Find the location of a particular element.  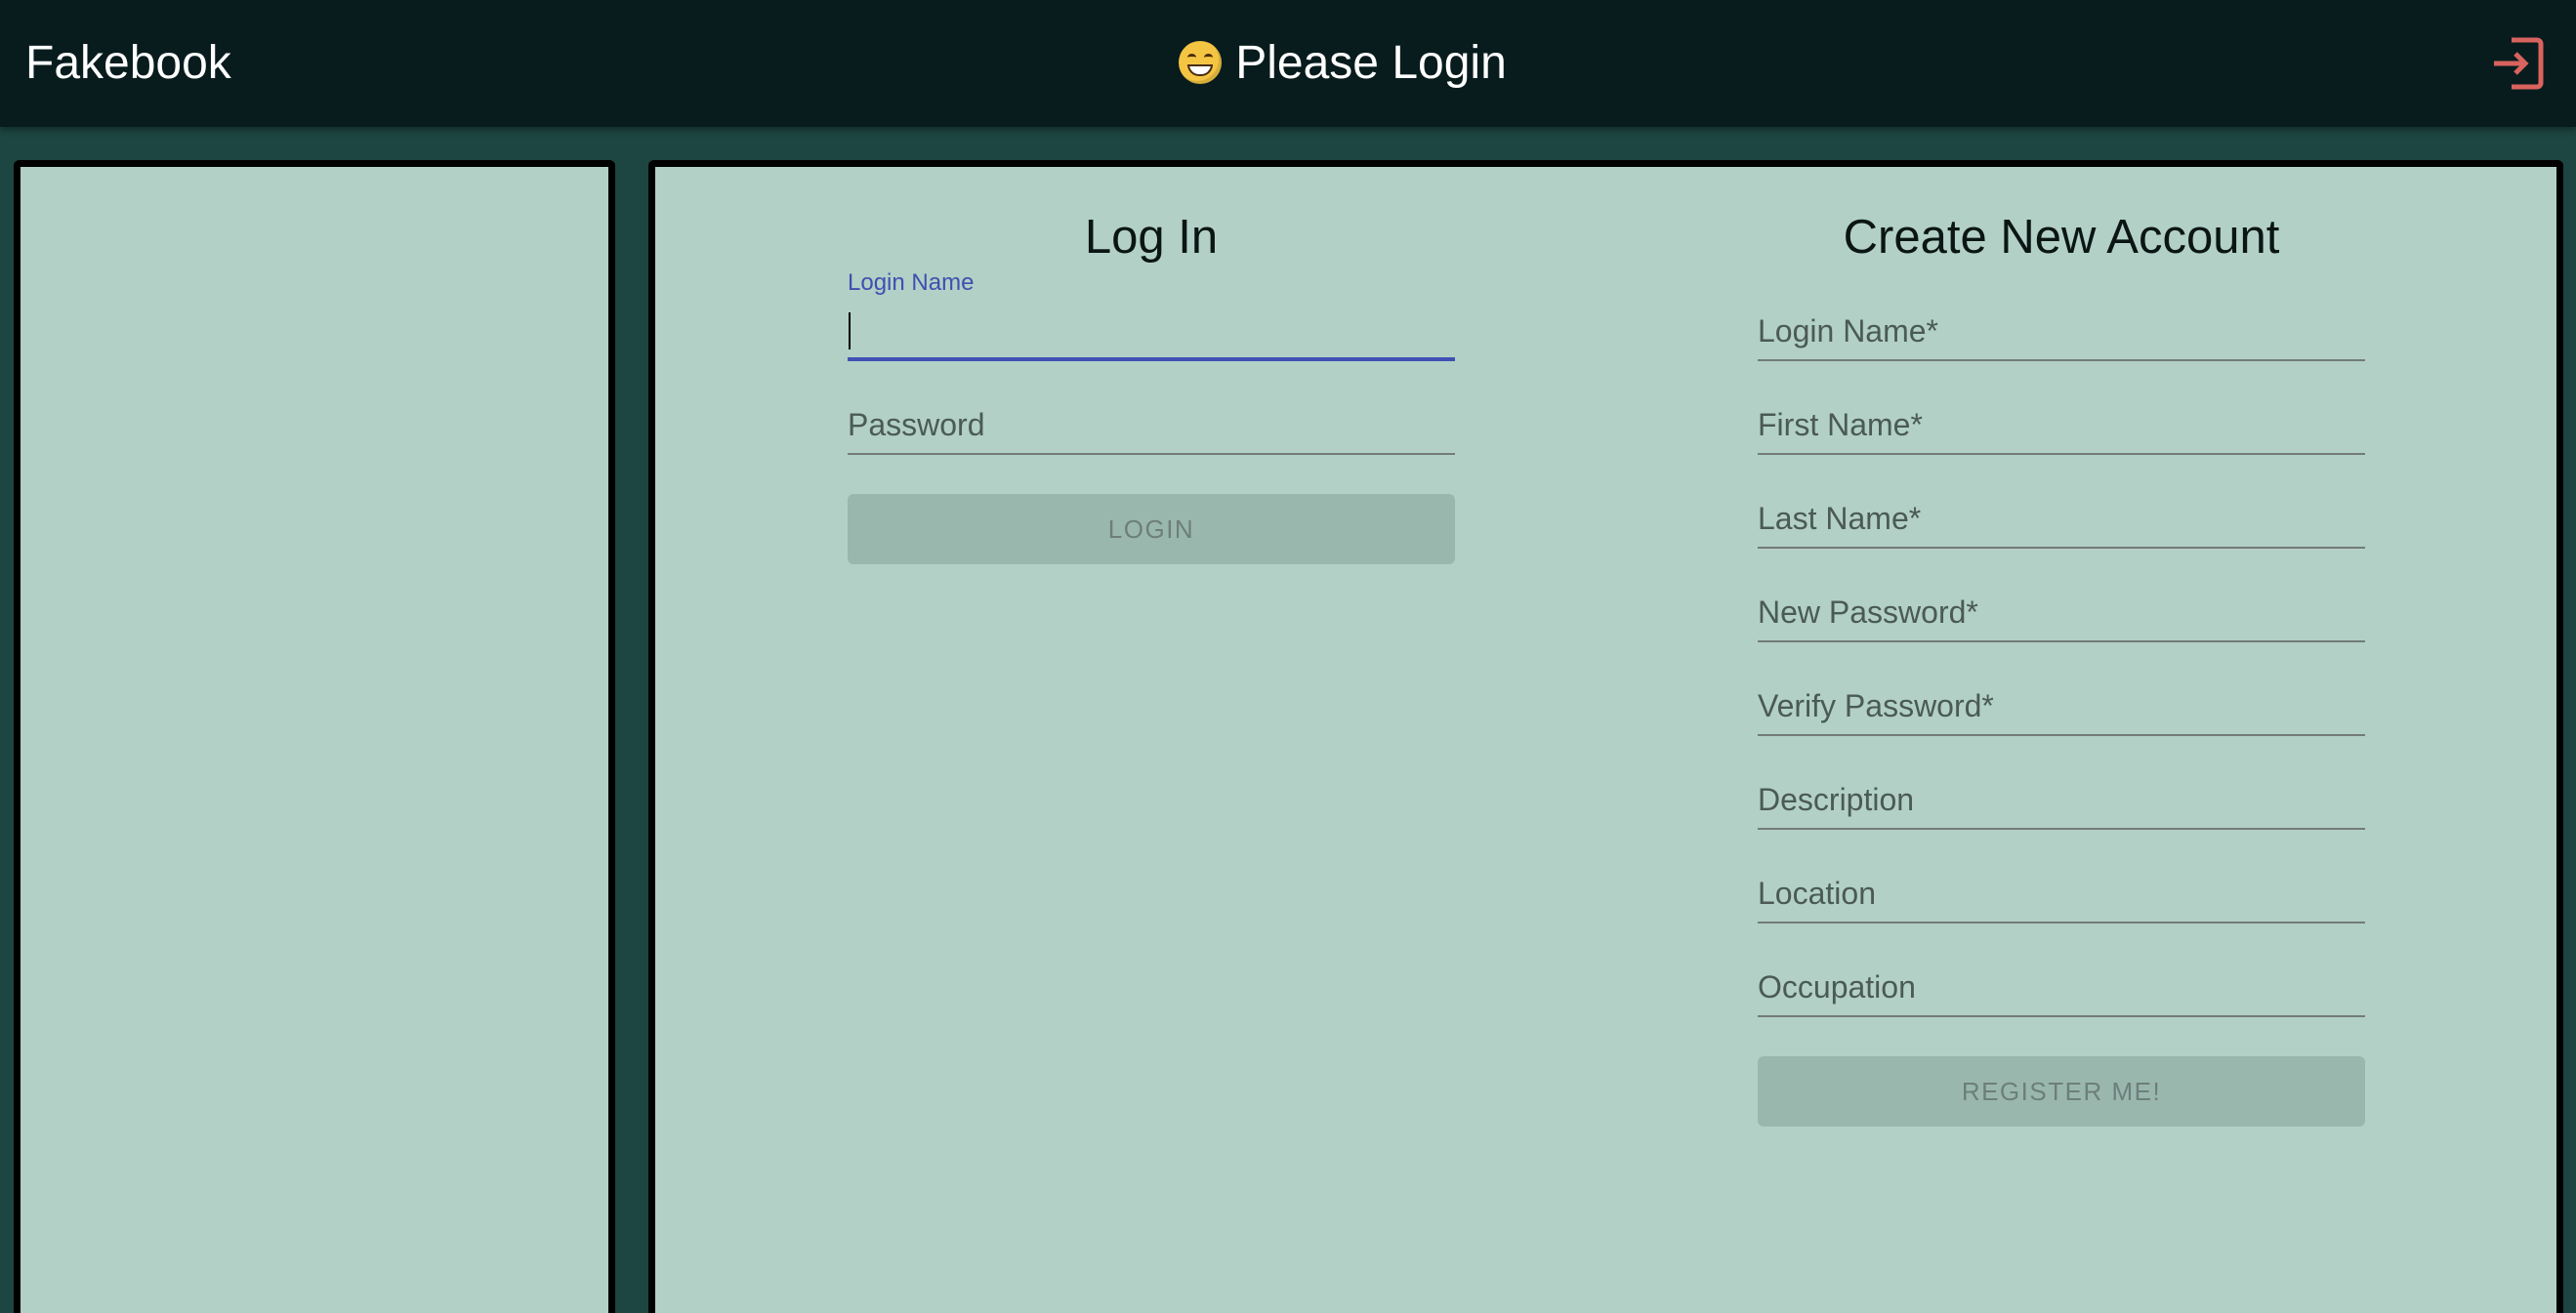

login-exit-button is located at coordinates (2517, 63).